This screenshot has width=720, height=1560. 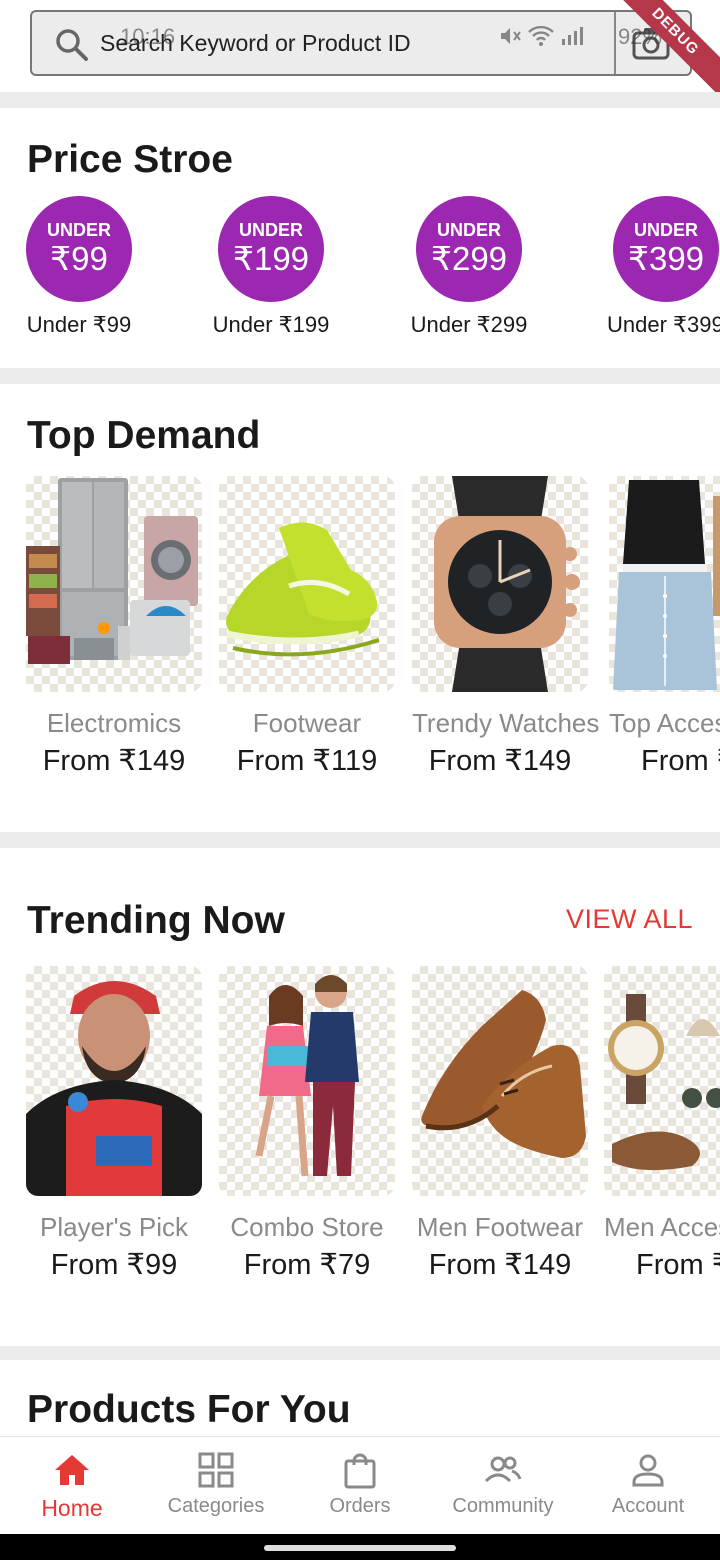 I want to click on card-title: Electromics, so click(x=114, y=723).